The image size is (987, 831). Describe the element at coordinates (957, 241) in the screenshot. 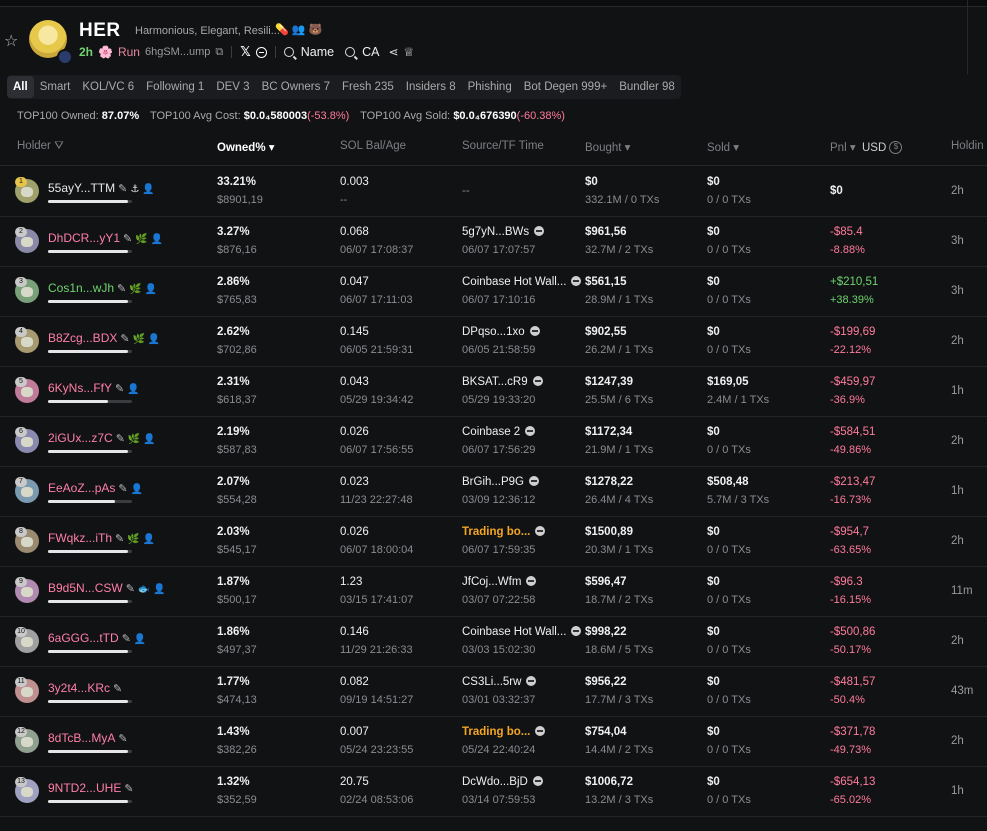

I see `holding-duration: 3h` at that location.